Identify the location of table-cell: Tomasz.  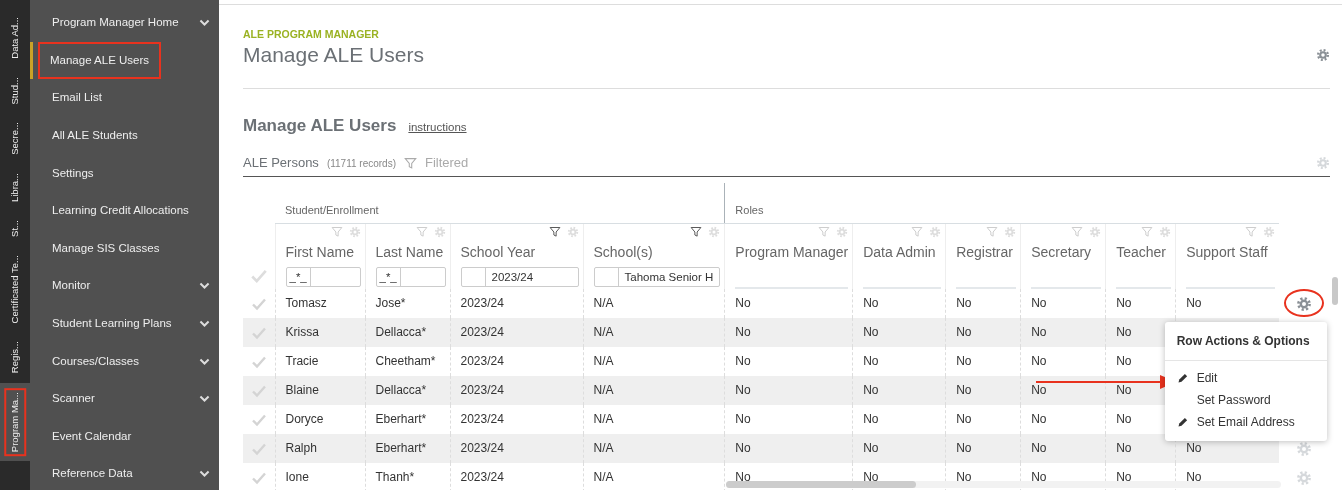
(306, 303).